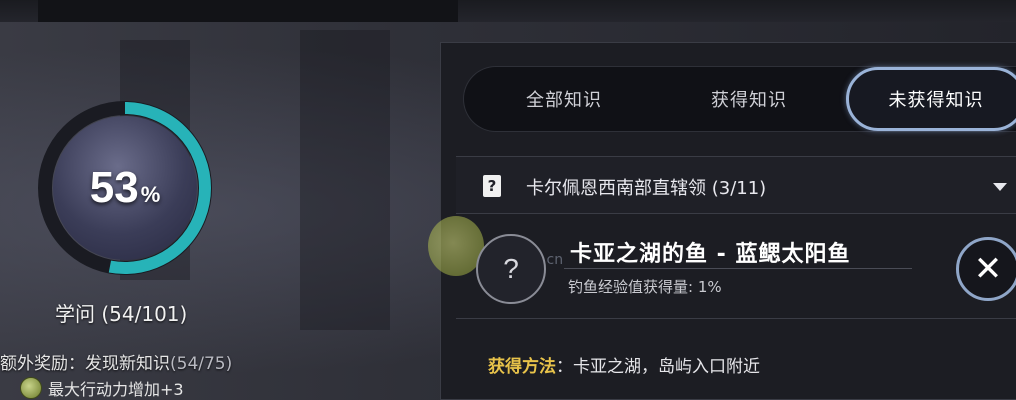  Describe the element at coordinates (345, 180) in the screenshot. I see `background-pillar` at that location.